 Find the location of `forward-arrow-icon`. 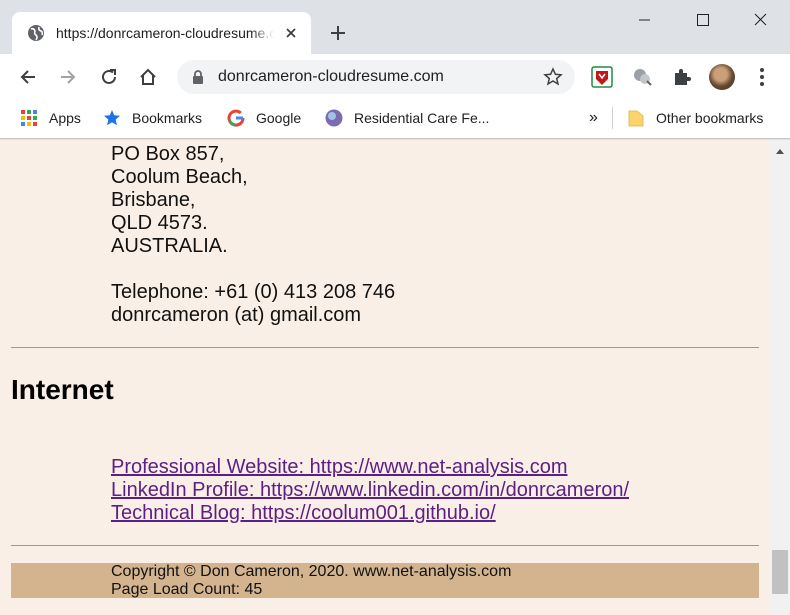

forward-arrow-icon is located at coordinates (68, 77).